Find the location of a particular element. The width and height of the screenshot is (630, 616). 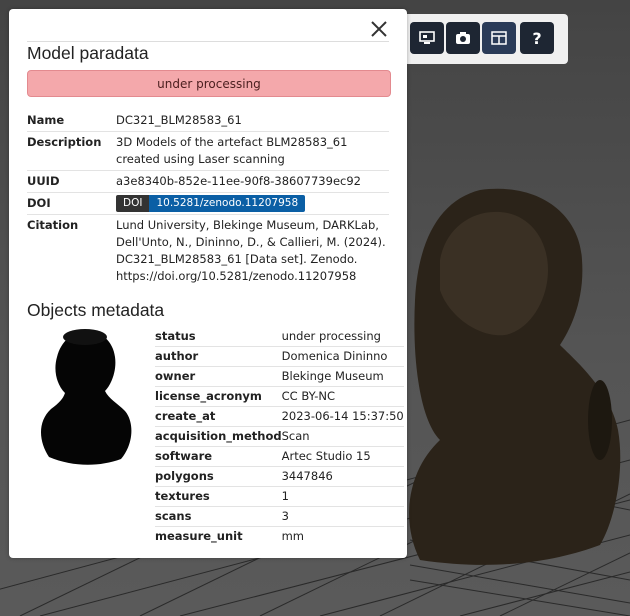

divider is located at coordinates (208, 41).